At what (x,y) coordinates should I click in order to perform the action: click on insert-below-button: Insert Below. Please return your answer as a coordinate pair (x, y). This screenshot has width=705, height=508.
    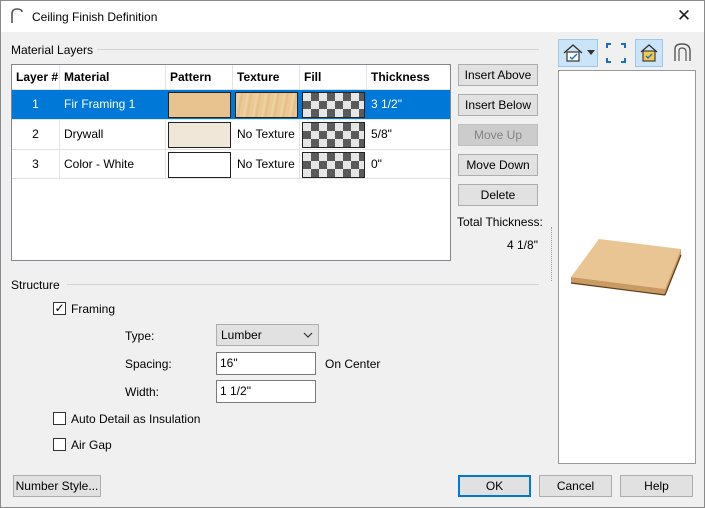
    Looking at the image, I should click on (498, 105).